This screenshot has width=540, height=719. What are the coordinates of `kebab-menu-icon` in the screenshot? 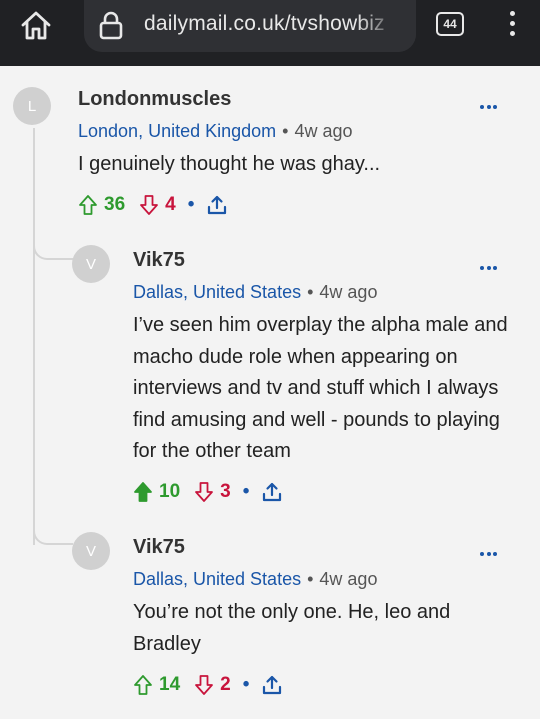 It's located at (512, 25).